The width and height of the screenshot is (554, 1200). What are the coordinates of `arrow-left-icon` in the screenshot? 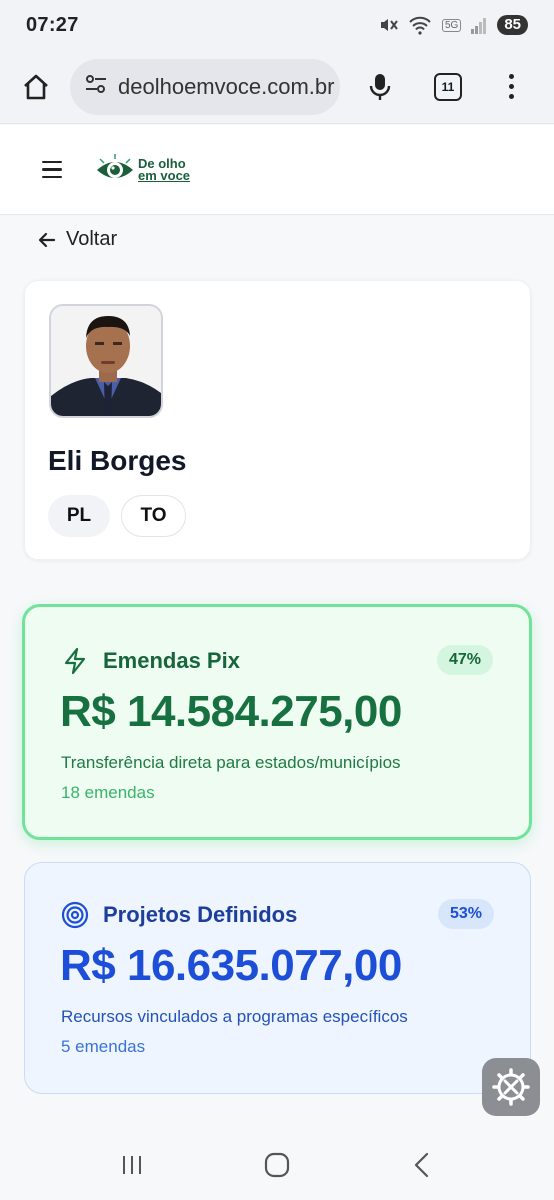 It's located at (47, 239).